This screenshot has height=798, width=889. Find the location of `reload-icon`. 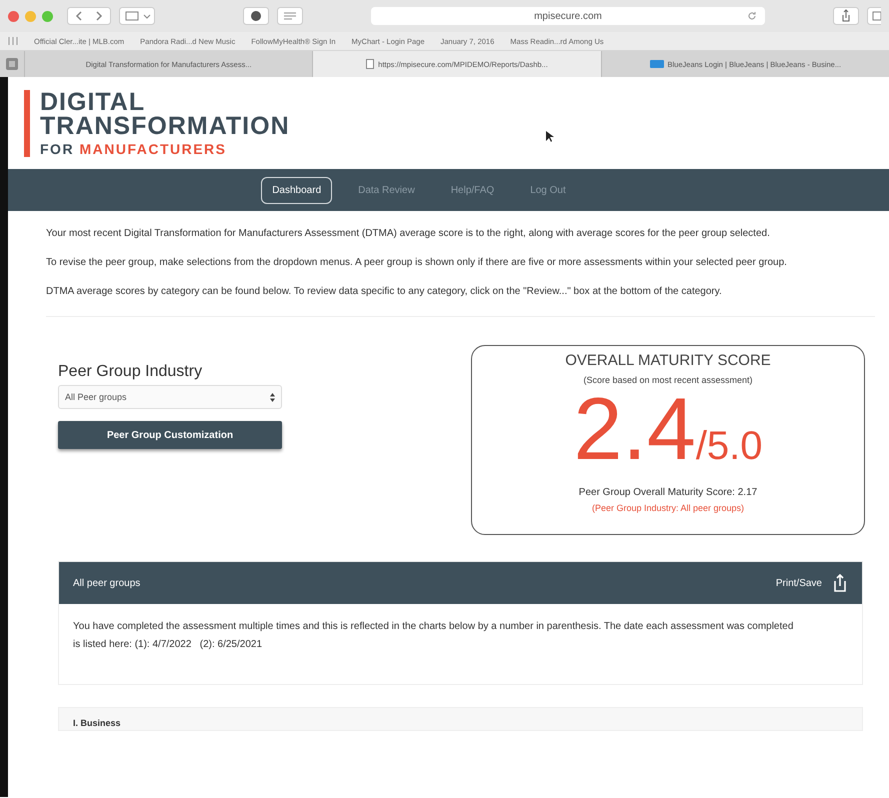

reload-icon is located at coordinates (752, 16).